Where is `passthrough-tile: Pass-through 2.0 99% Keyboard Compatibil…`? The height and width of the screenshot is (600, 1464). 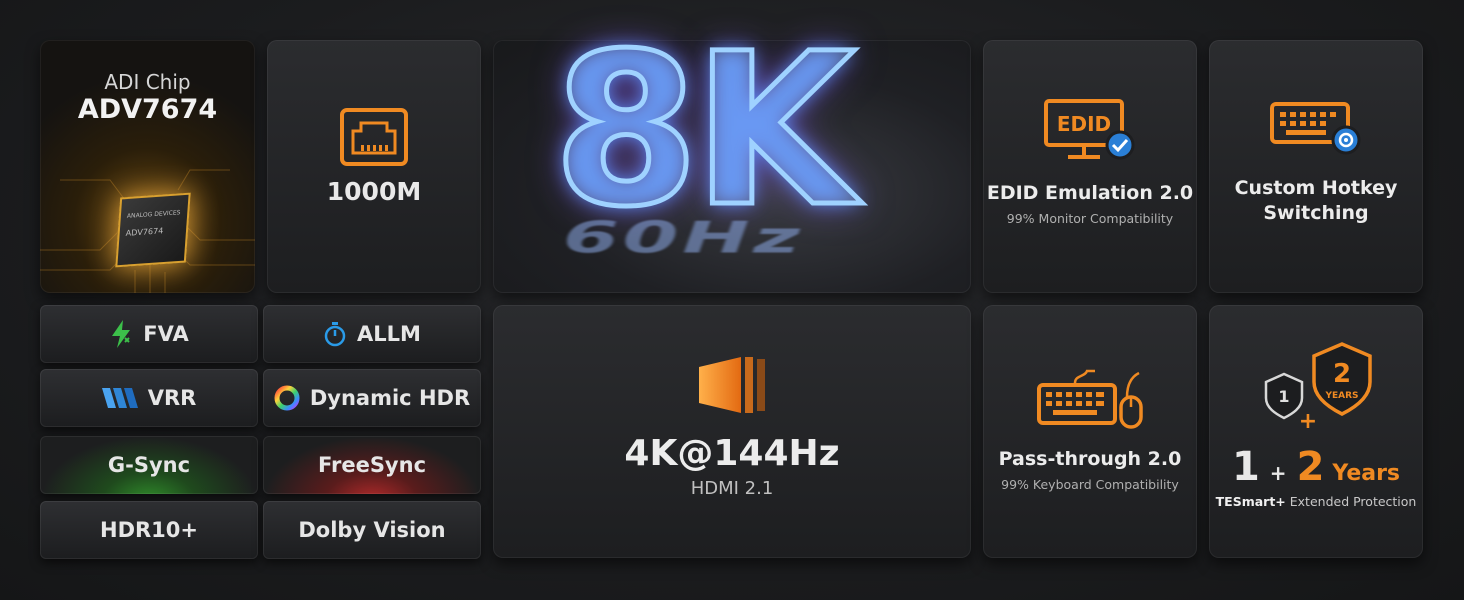
passthrough-tile: Pass-through 2.0 99% Keyboard Compatibil… is located at coordinates (1090, 431).